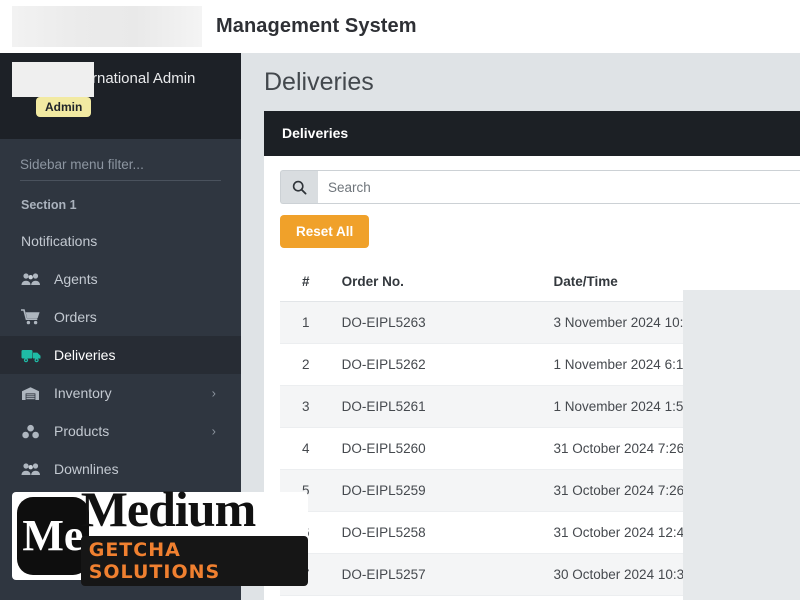 The height and width of the screenshot is (600, 800). Describe the element at coordinates (676, 597) in the screenshot. I see `cell-datetime: 30 October 2024 3:15` at that location.